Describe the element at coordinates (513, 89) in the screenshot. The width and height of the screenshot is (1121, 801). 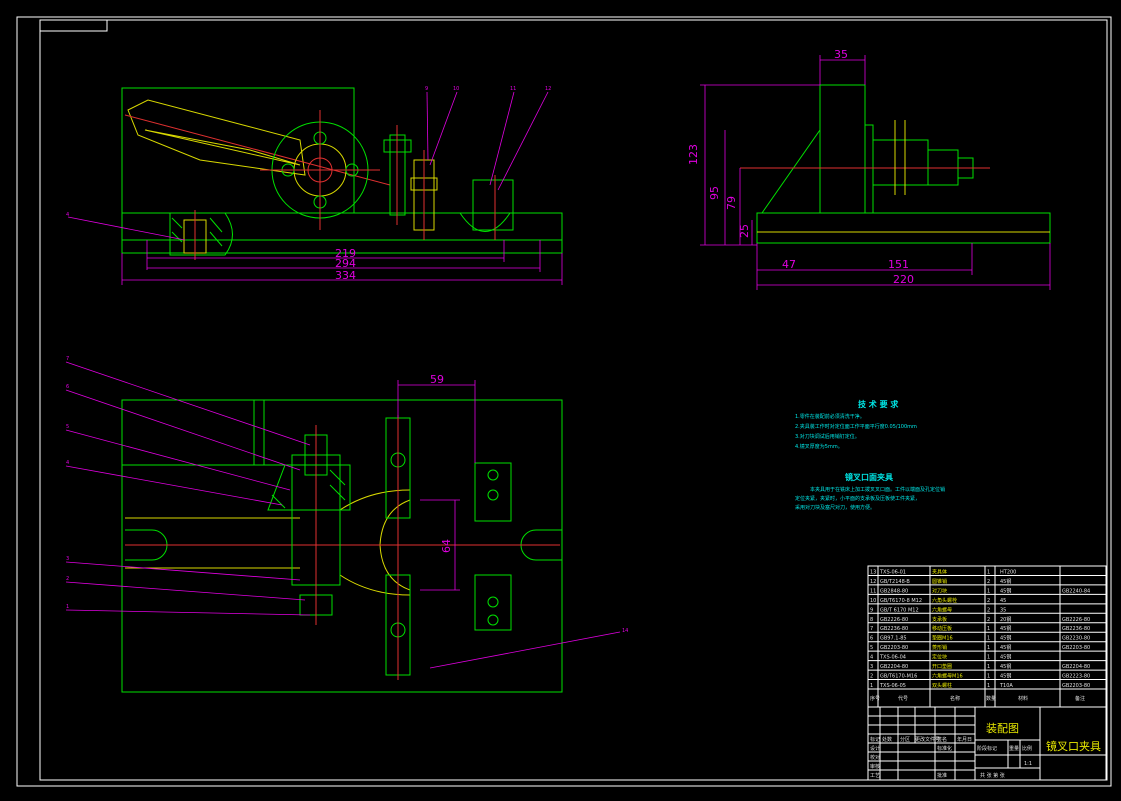
I see `front-label-11: 11` at that location.